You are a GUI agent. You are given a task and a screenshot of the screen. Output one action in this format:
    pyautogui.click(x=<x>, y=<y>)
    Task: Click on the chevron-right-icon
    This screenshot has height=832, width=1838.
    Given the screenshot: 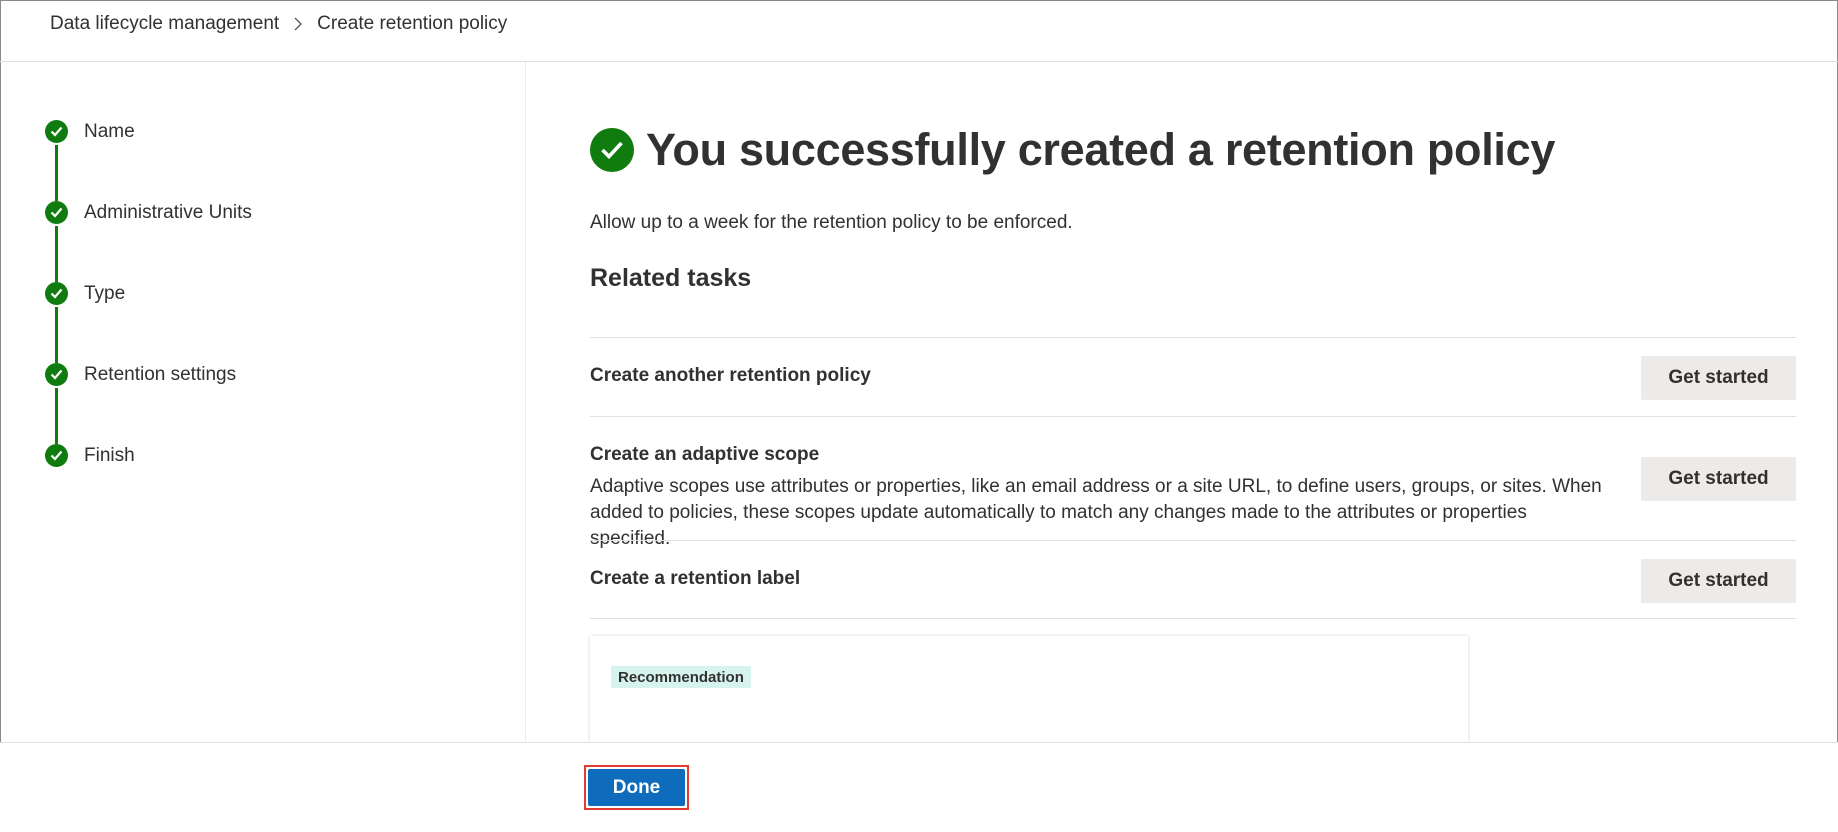 What is the action you would take?
    pyautogui.click(x=298, y=24)
    